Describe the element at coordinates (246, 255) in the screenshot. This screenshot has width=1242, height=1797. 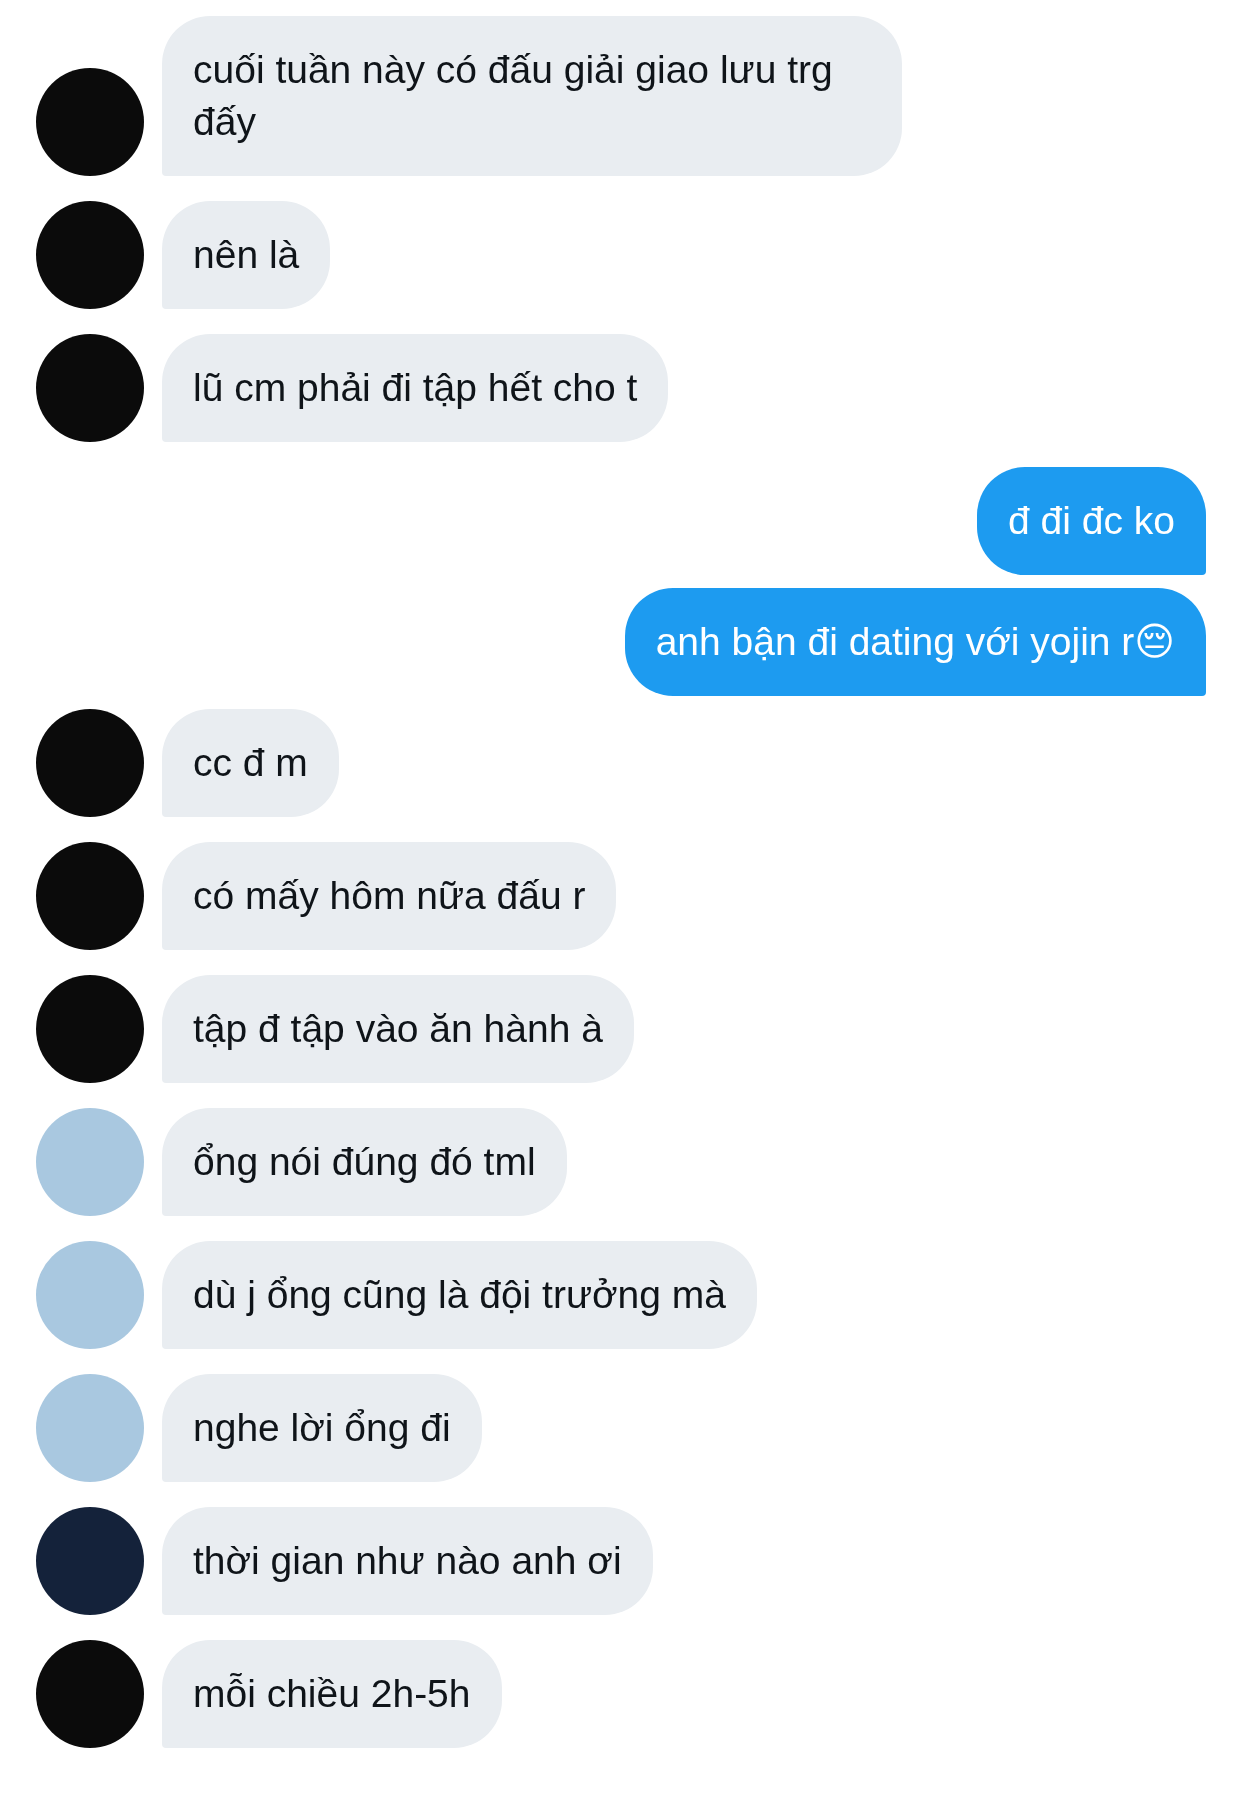
I see `message-bubble: nên là` at that location.